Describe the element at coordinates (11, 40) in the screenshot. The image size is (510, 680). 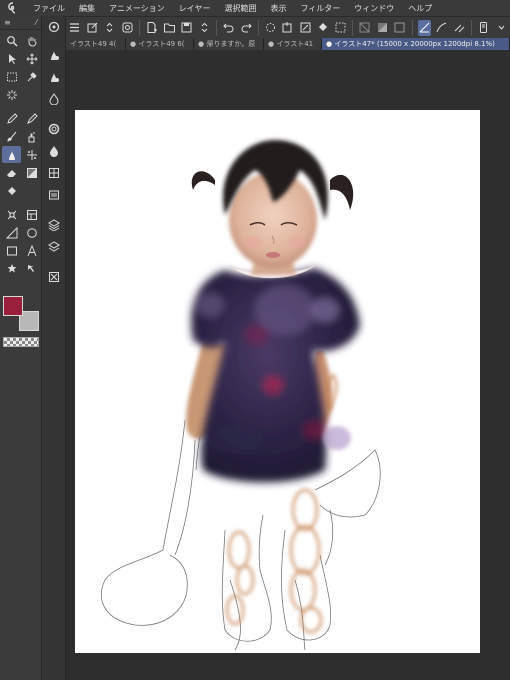
I see `zoom-icon` at that location.